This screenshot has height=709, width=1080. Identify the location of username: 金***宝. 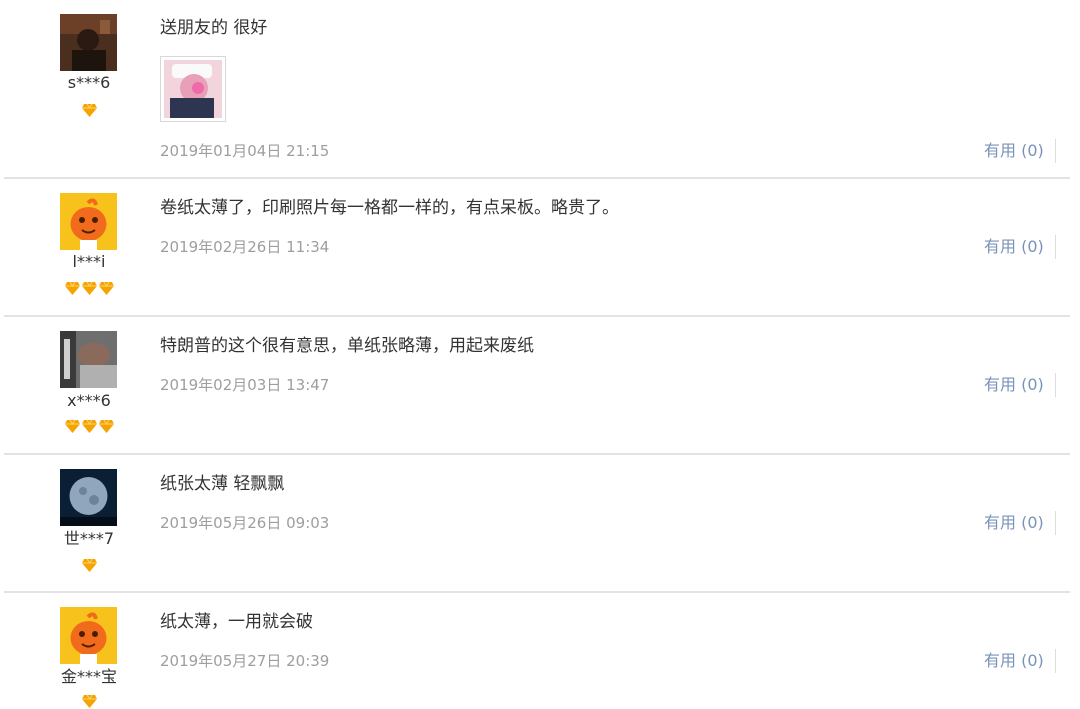
(88, 676).